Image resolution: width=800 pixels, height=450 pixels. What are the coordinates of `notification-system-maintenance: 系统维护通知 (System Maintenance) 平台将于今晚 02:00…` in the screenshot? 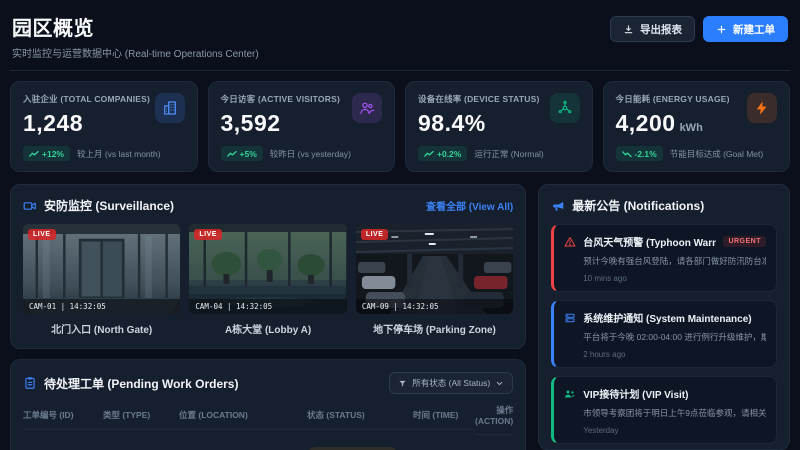 It's located at (664, 334).